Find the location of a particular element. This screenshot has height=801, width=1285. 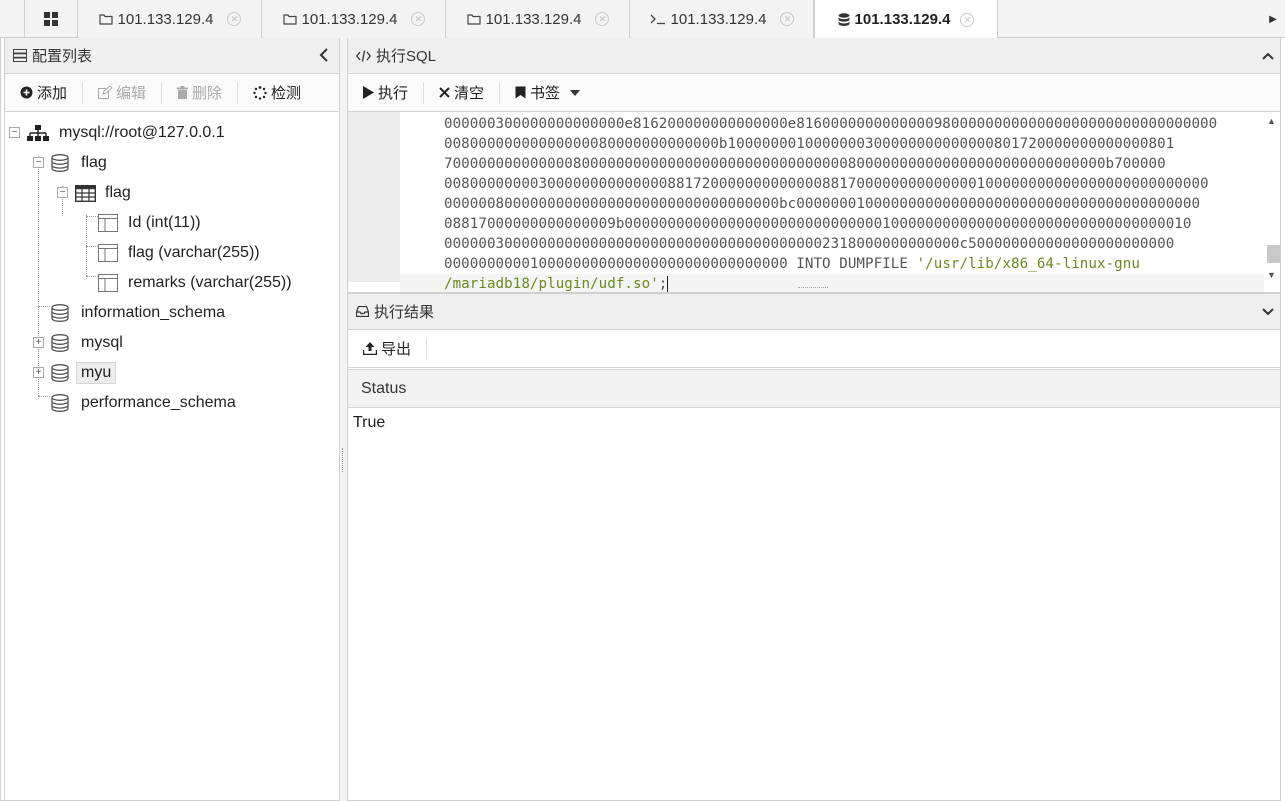

tree-node-label: performance_schema is located at coordinates (158, 402).